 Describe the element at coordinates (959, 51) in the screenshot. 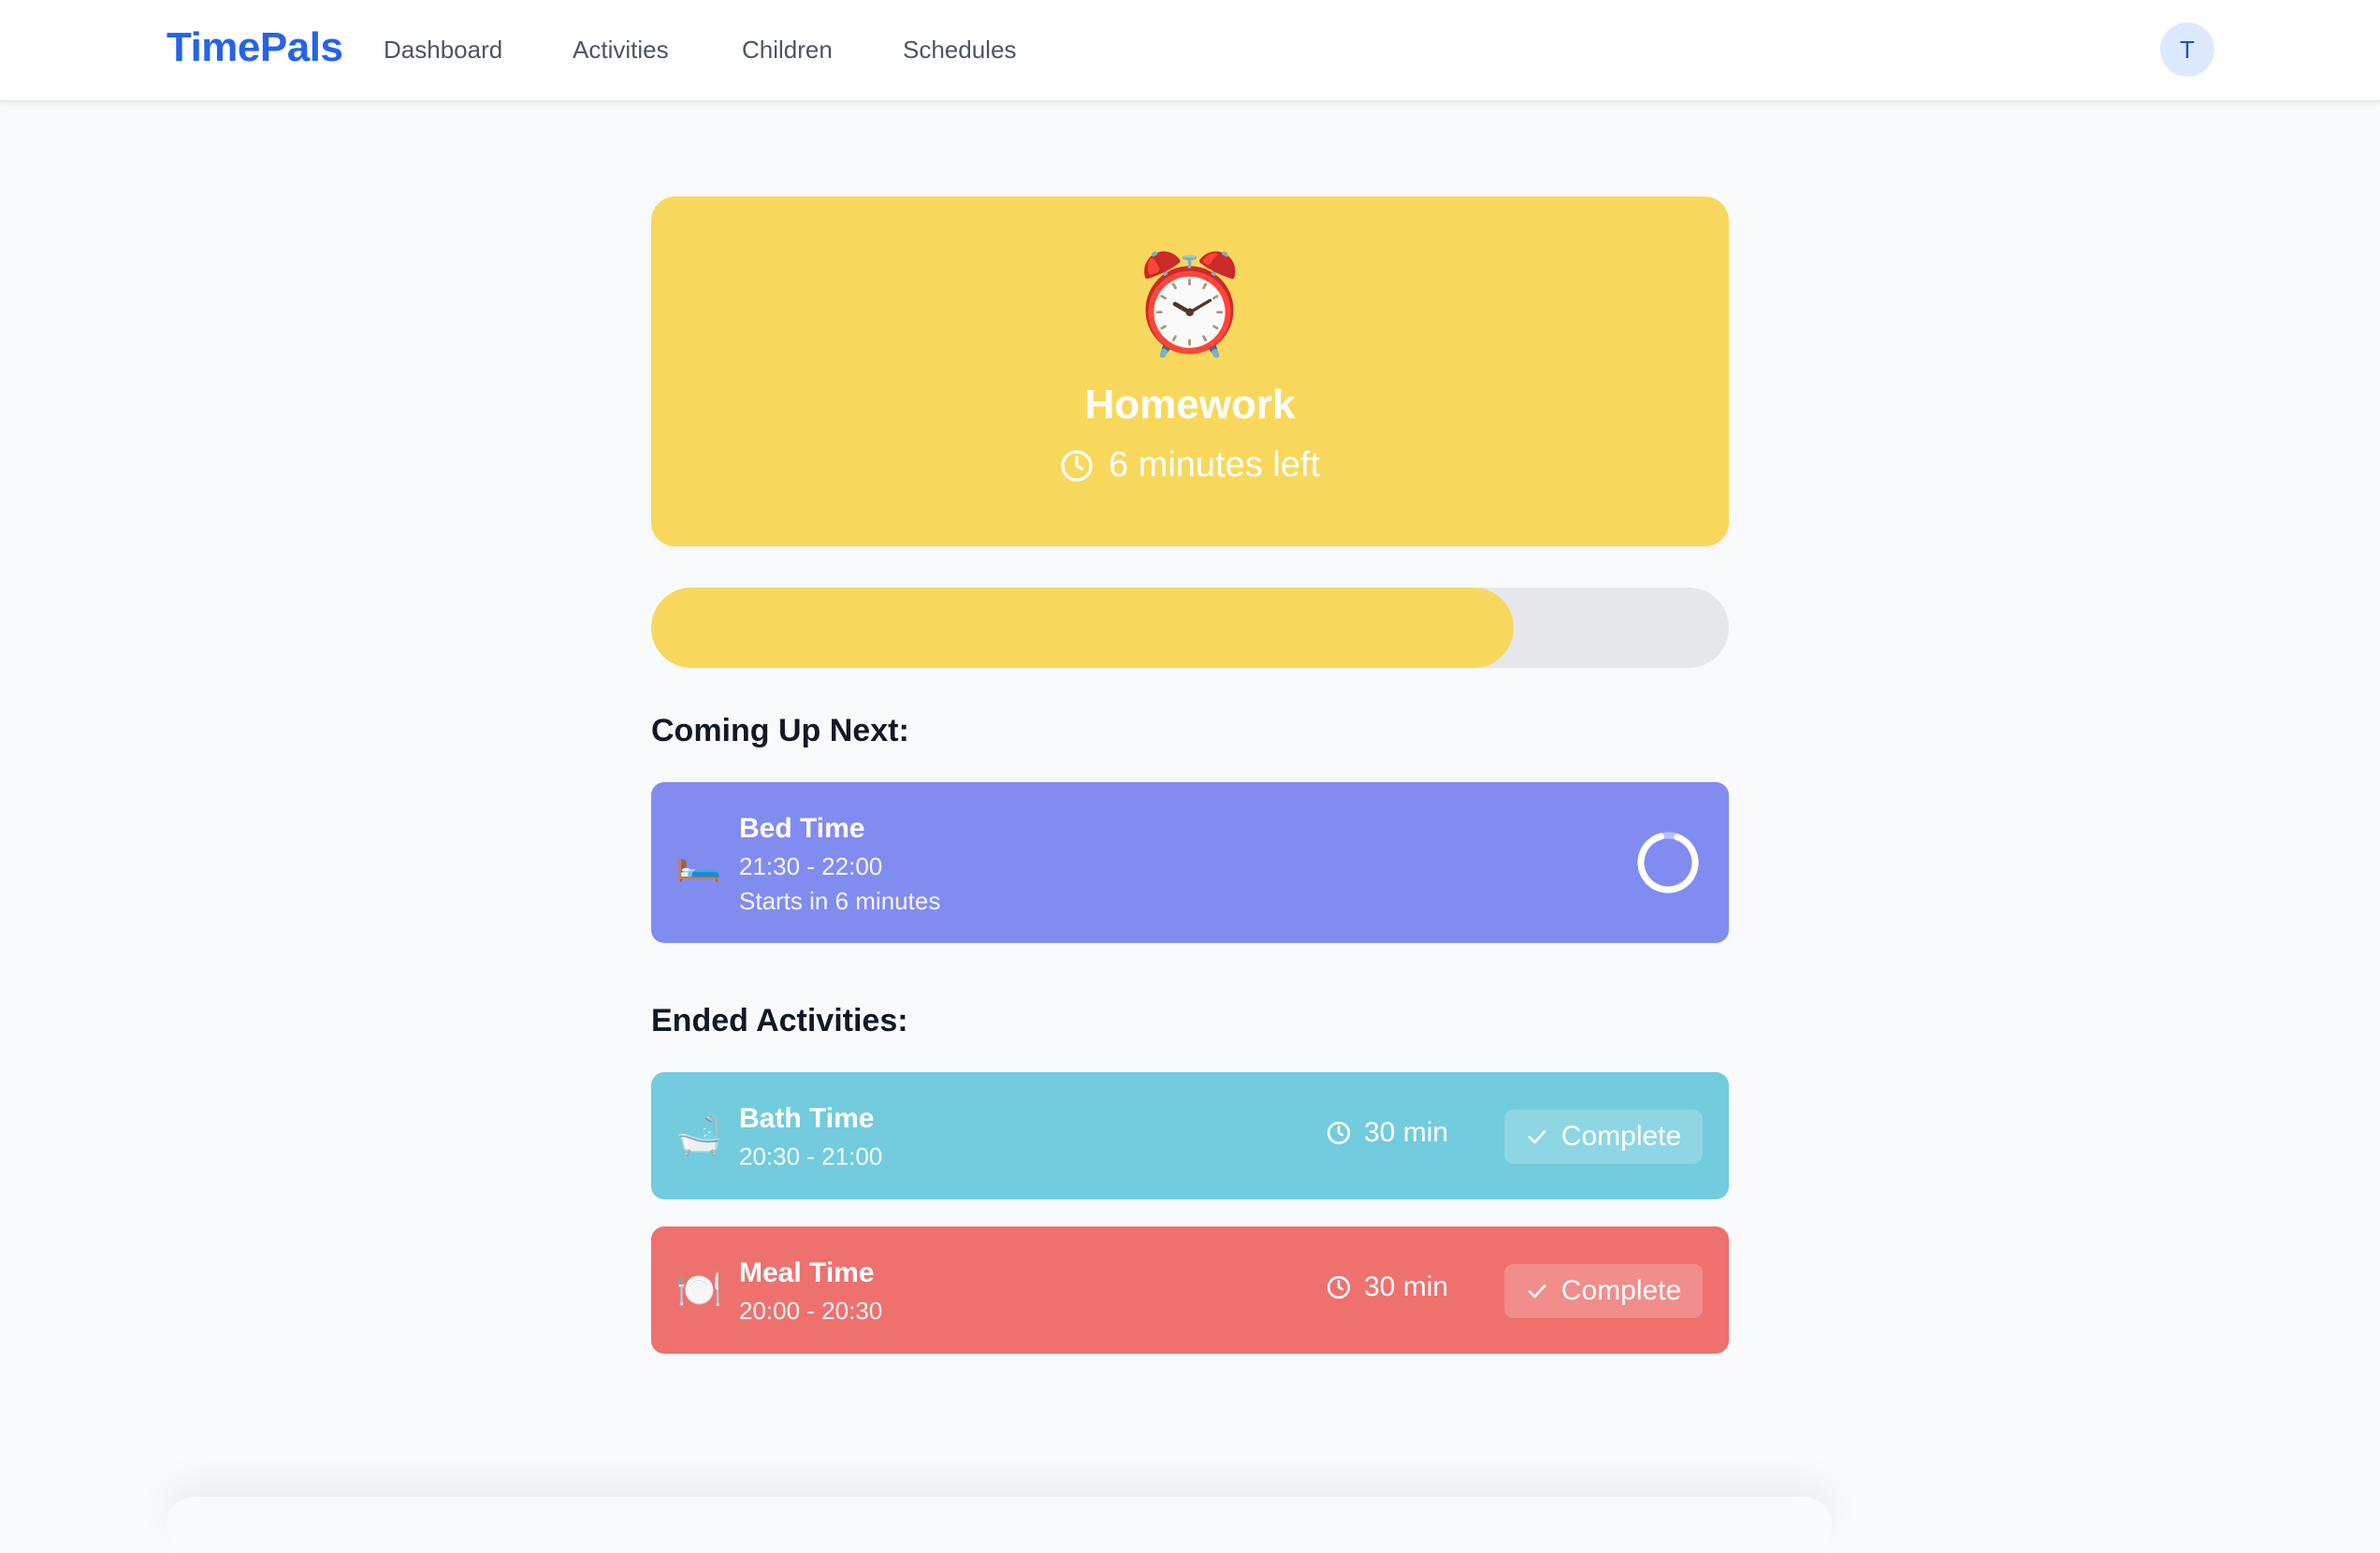

I see `nav-schedules: Schedules` at that location.